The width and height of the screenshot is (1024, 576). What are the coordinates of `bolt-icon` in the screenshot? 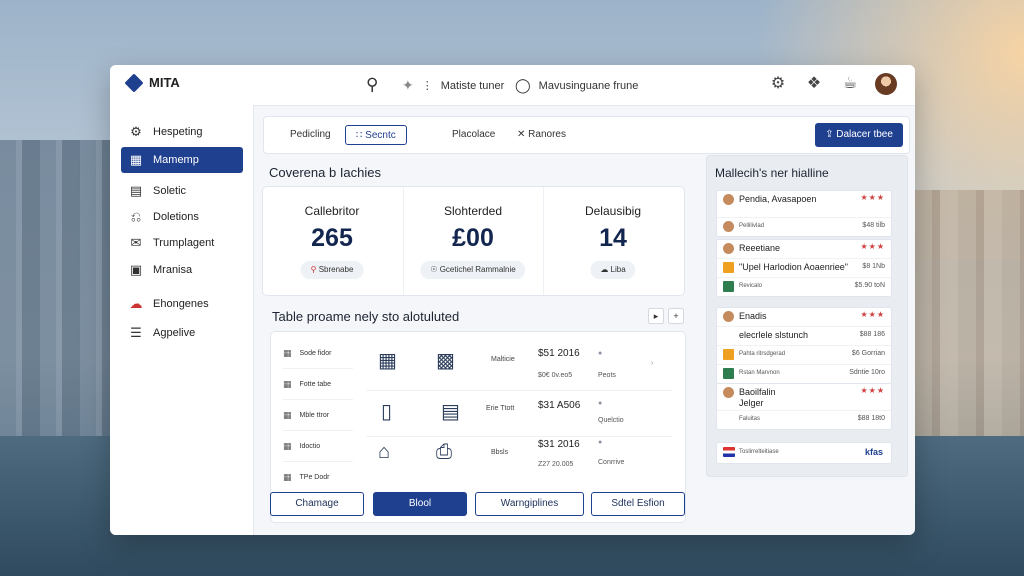 It's located at (728, 354).